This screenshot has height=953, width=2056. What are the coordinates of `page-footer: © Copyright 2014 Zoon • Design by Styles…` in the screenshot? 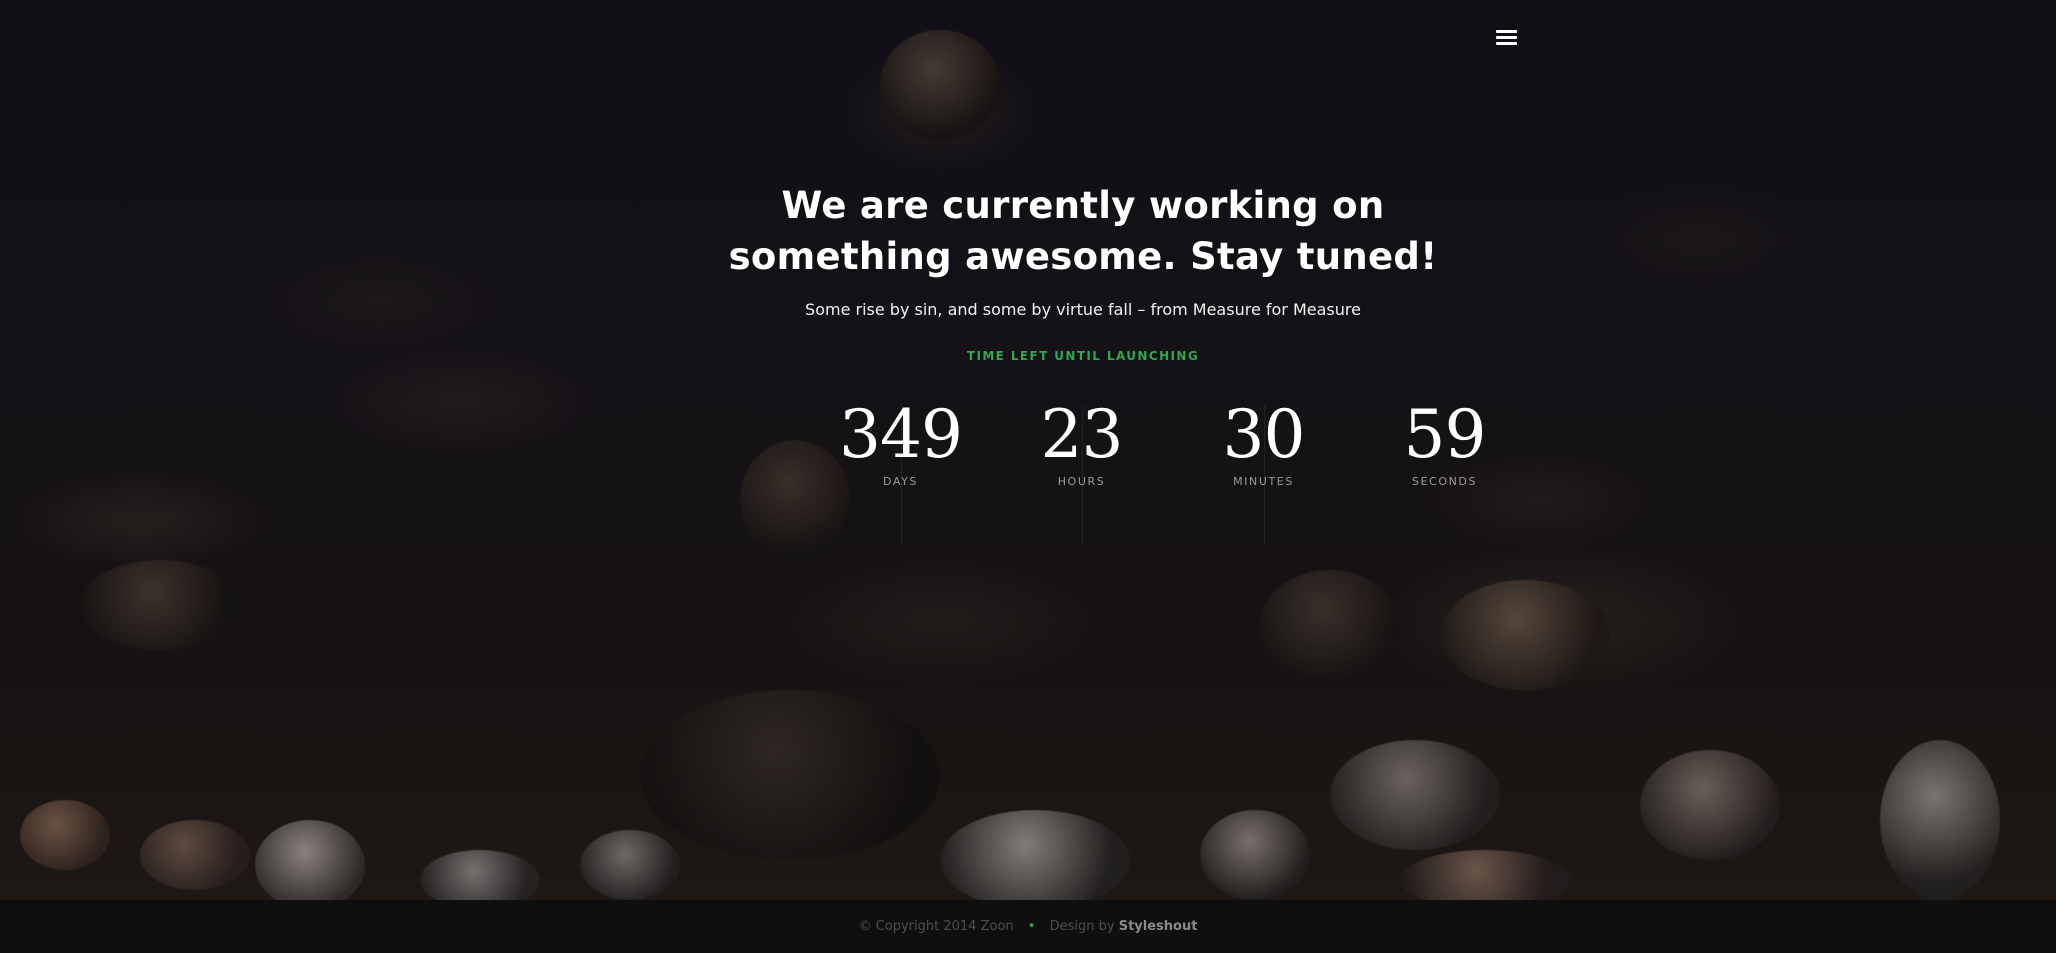 It's located at (1028, 926).